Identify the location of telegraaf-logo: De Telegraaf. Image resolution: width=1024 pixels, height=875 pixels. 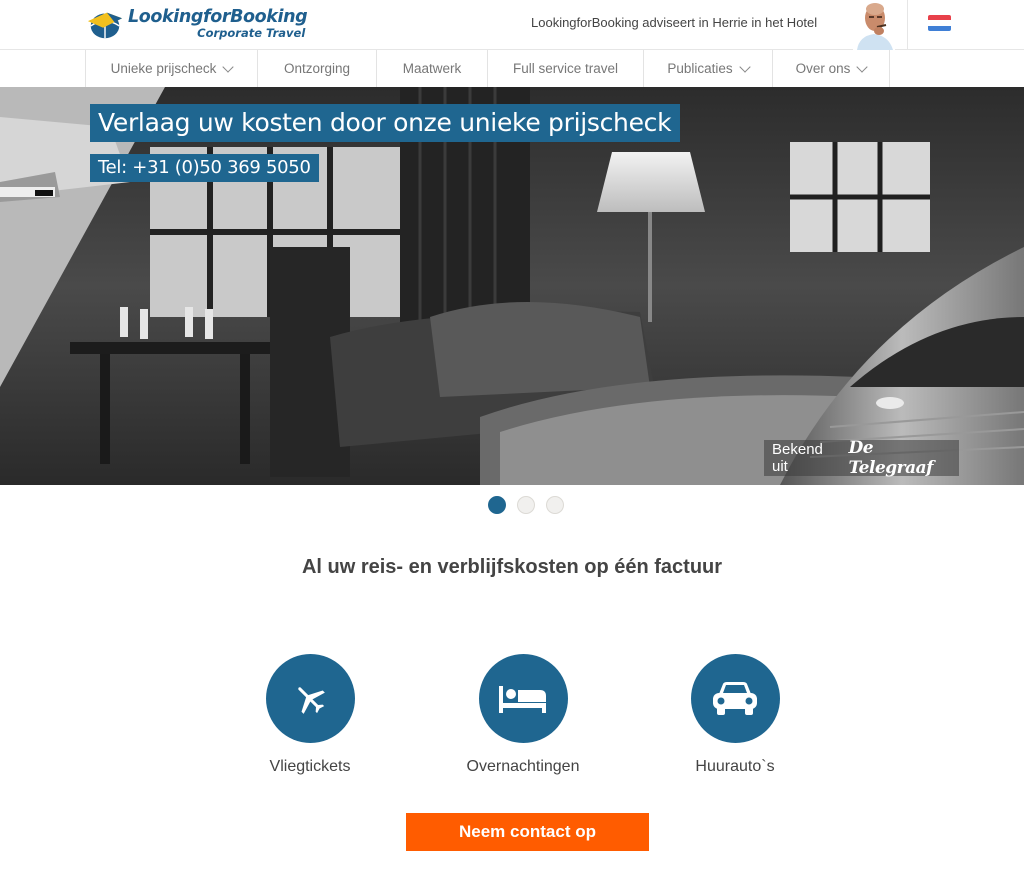
(890, 458).